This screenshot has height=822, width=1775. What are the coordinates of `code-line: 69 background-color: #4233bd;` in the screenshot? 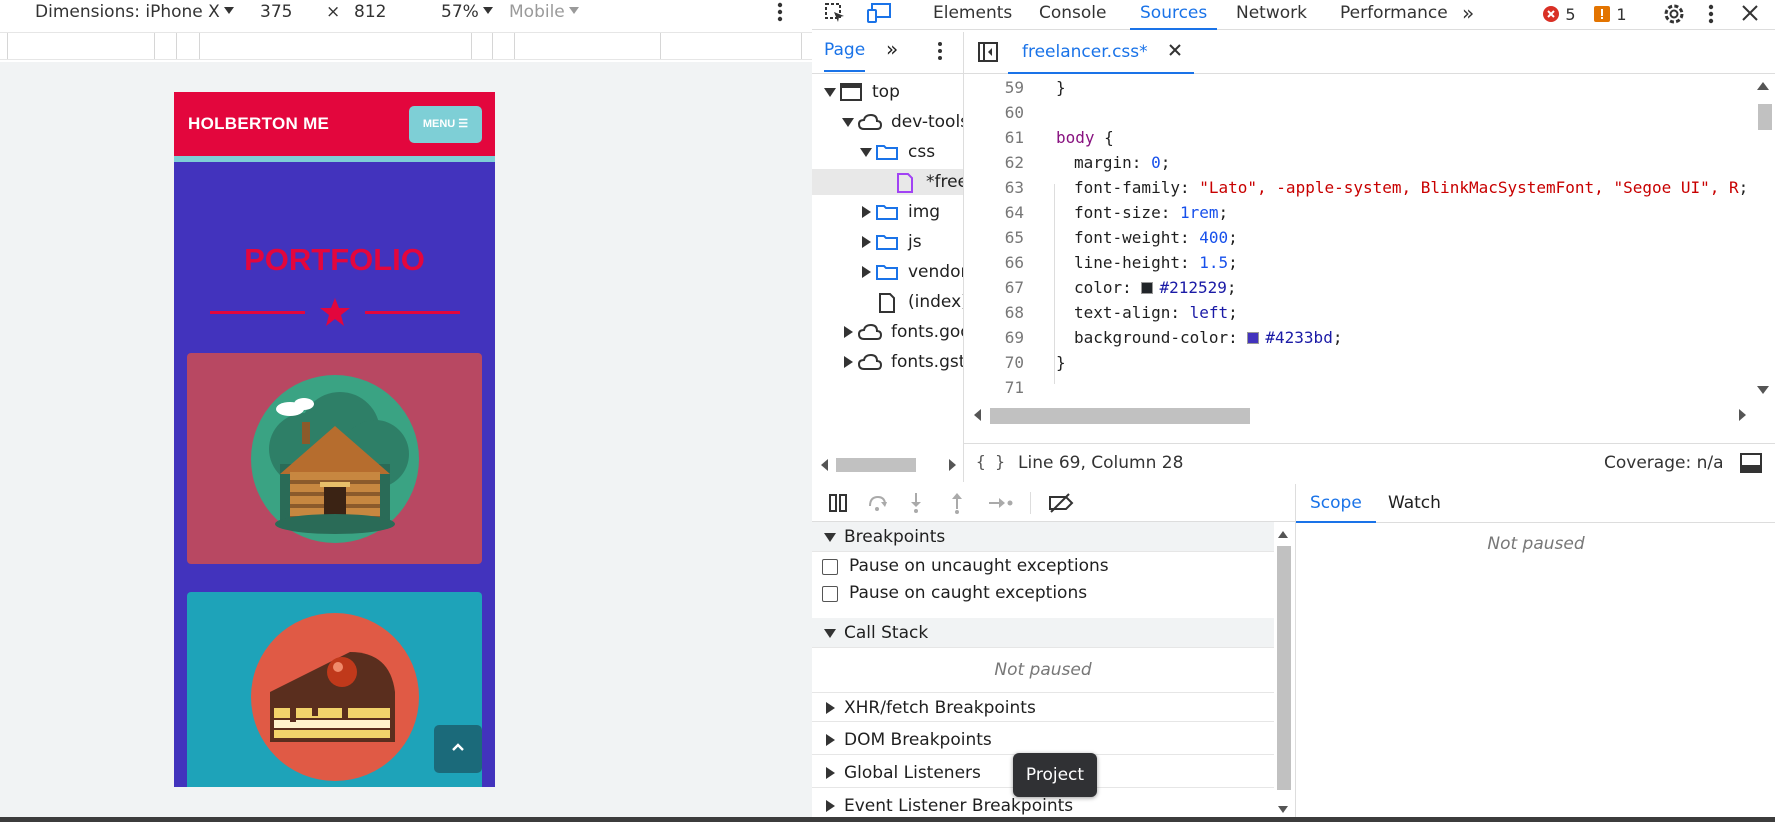 It's located at (1153, 337).